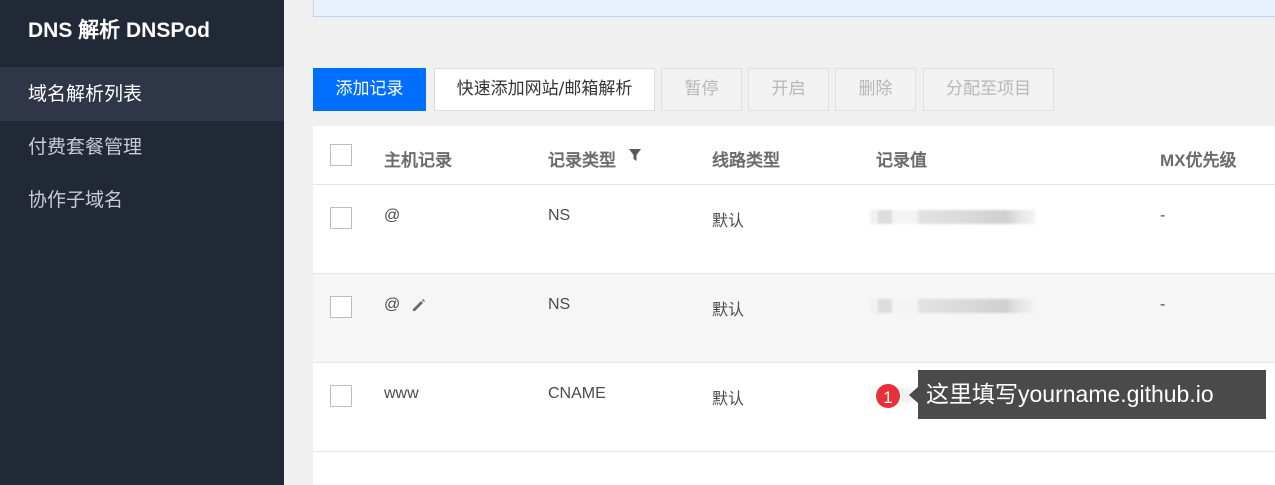  Describe the element at coordinates (901, 160) in the screenshot. I see `header-value: 记录值` at that location.